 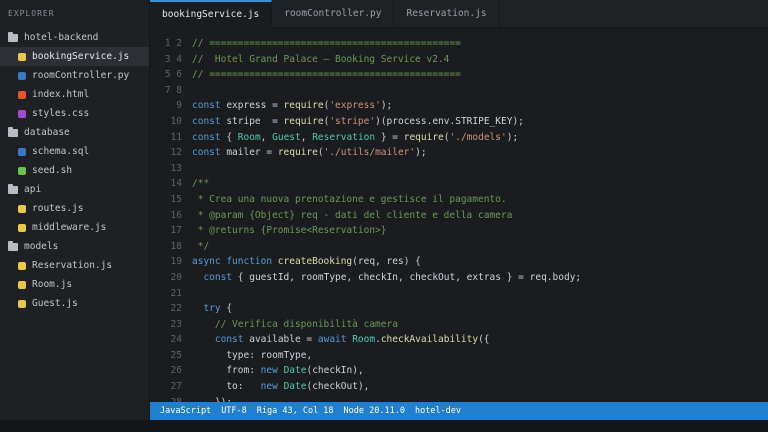 I want to click on code-token: to, so click(x=232, y=387).